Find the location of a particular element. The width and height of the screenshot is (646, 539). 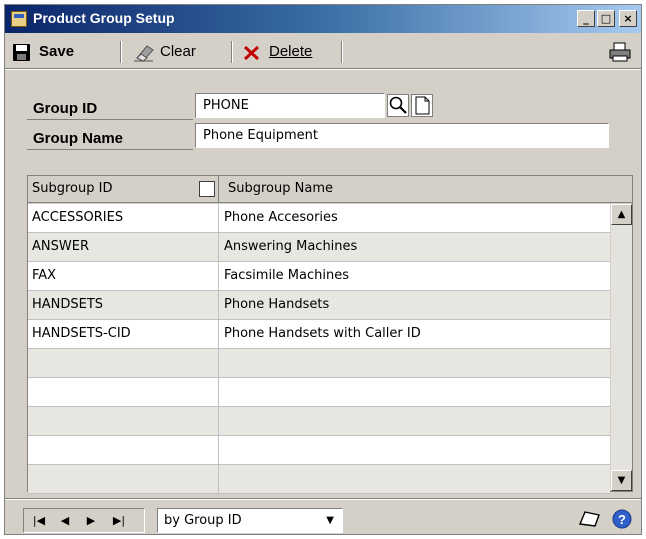

subgroup-id-cell: FAX is located at coordinates (123, 276).